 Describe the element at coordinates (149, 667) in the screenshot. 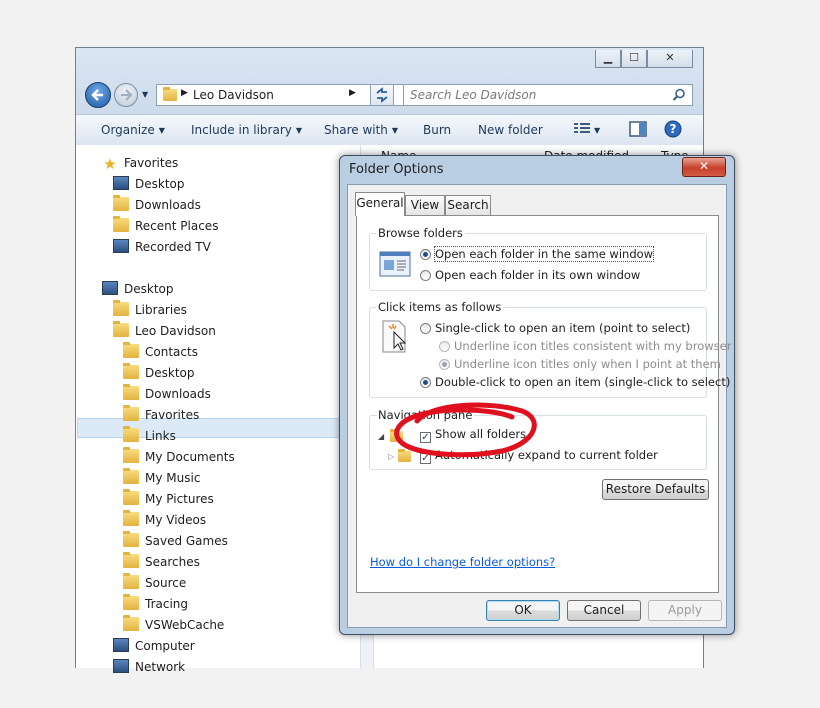

I see `nav-network: Network` at that location.